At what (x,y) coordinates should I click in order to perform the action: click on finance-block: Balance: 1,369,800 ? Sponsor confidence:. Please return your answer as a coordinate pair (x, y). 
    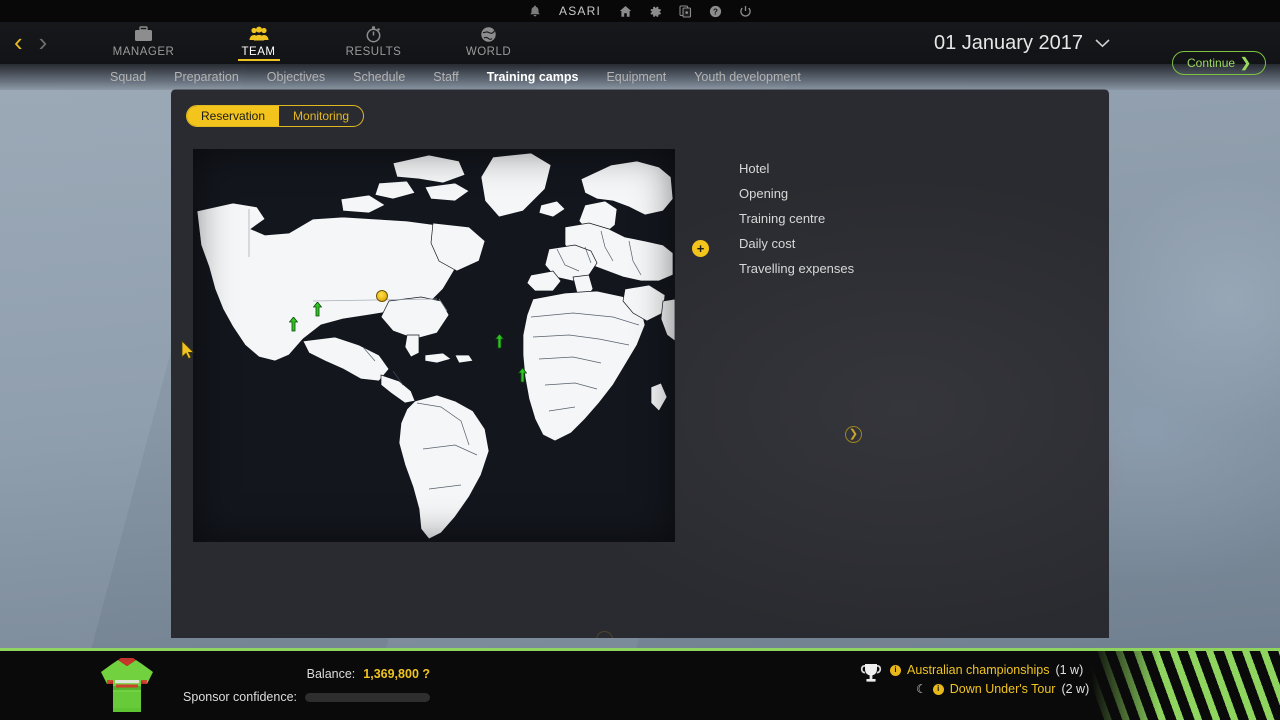
    Looking at the image, I should click on (305, 685).